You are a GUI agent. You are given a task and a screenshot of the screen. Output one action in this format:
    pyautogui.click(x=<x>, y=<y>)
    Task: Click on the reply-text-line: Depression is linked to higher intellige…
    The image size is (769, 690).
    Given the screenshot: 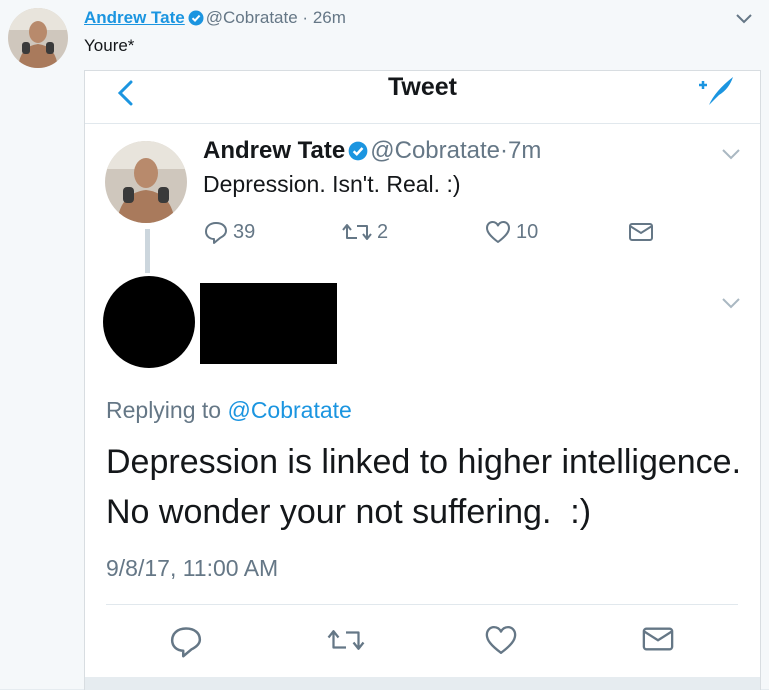 What is the action you would take?
    pyautogui.click(x=424, y=462)
    